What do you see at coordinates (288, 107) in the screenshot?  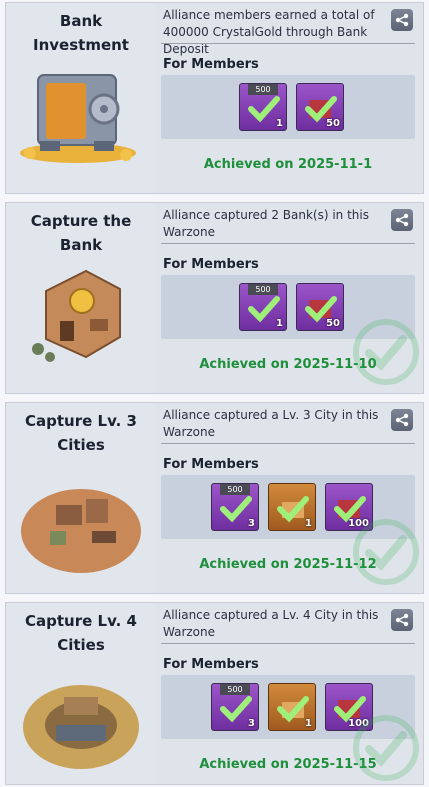 I see `rewards-panel: 500 1 50` at bounding box center [288, 107].